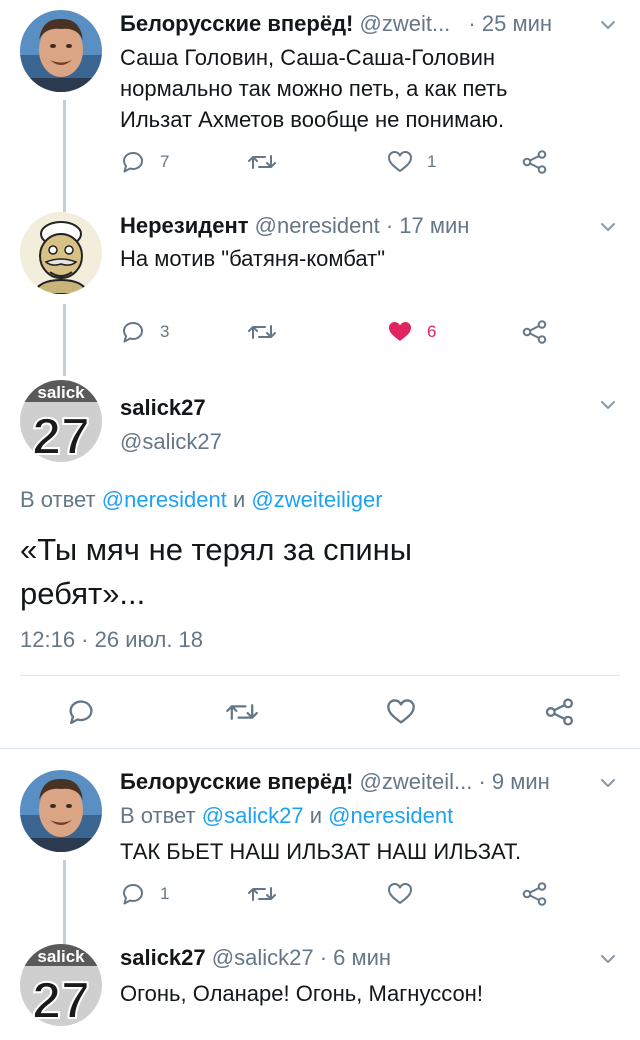 Image resolution: width=640 pixels, height=1040 pixels. I want to click on tweet-text-line: Ильзат Ахметов вообще не понимаю., so click(312, 119).